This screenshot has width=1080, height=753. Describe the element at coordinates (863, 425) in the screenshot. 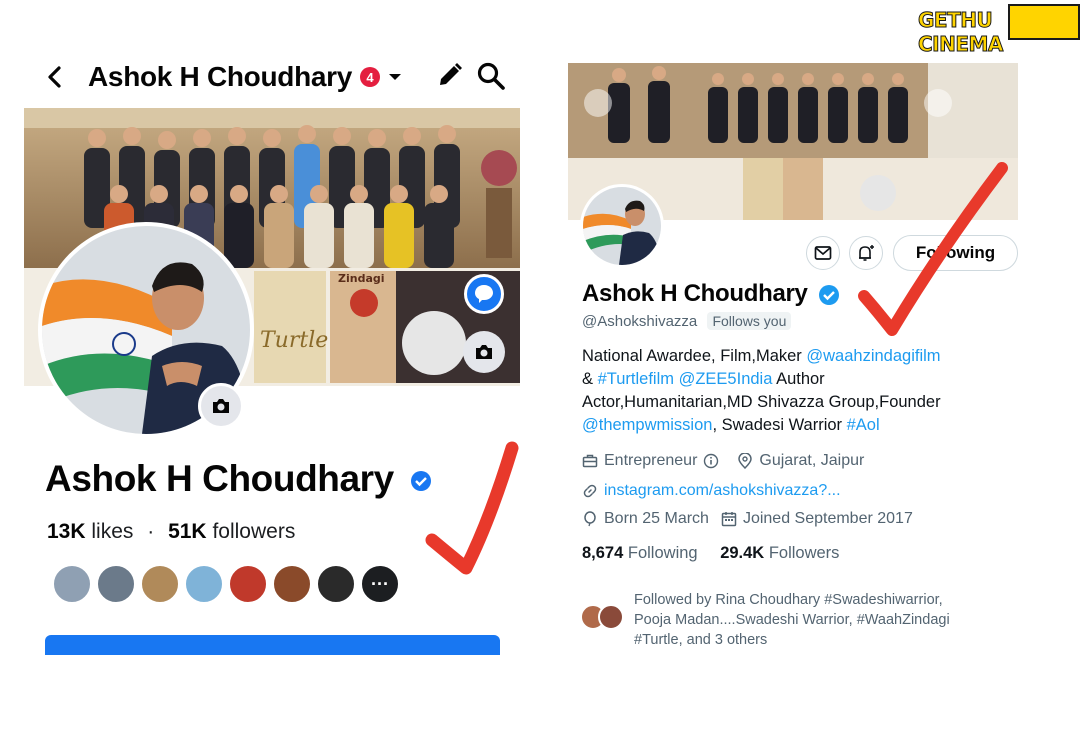

I see `bio-hashtag: #Aol` at that location.